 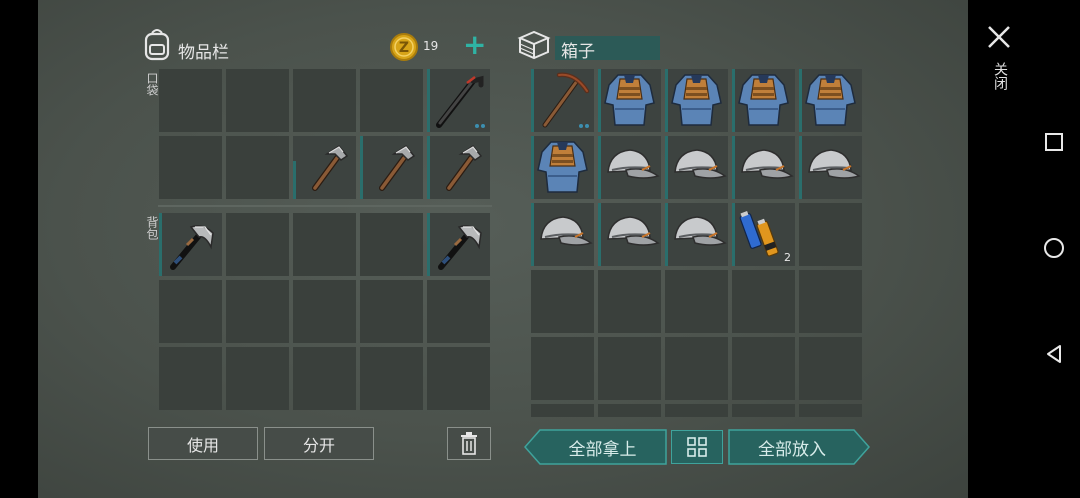 I want to click on item-quantity: 2, so click(x=787, y=257).